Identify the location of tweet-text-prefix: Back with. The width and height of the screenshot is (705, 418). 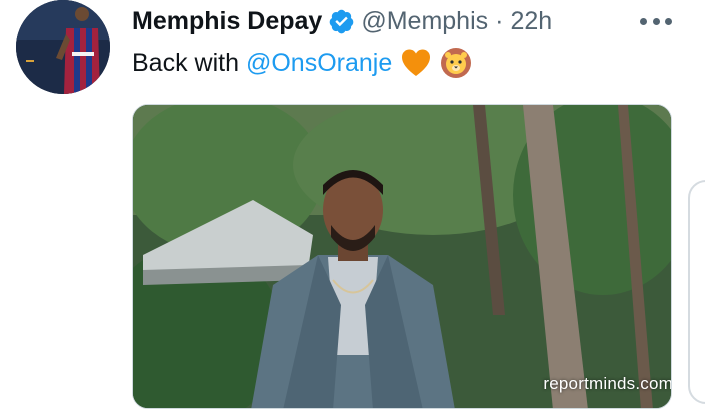
(185, 62).